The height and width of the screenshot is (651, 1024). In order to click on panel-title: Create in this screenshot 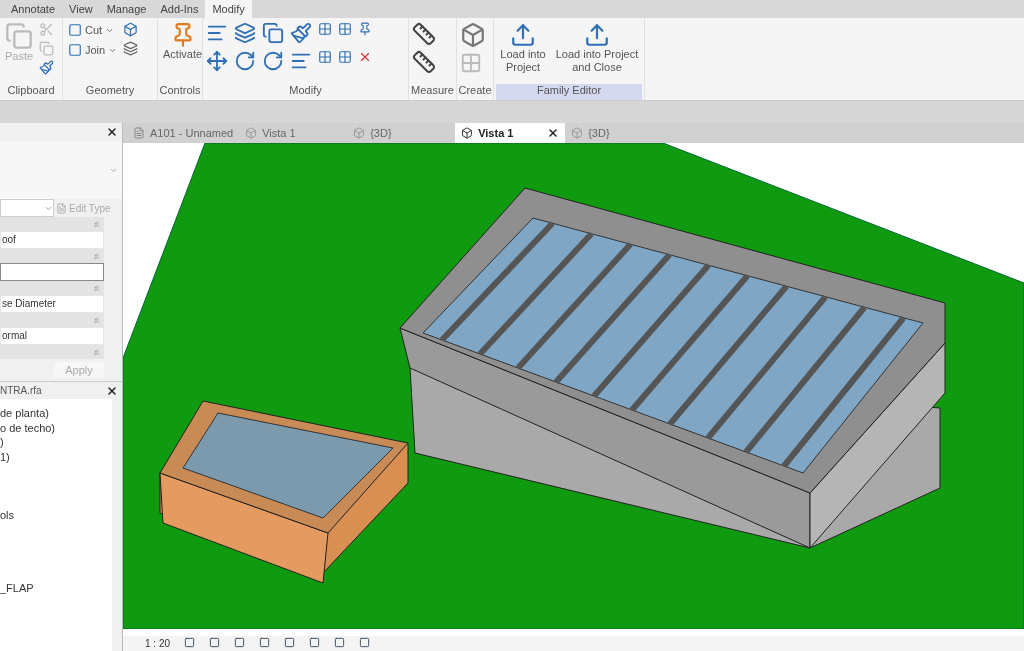, I will do `click(475, 91)`.